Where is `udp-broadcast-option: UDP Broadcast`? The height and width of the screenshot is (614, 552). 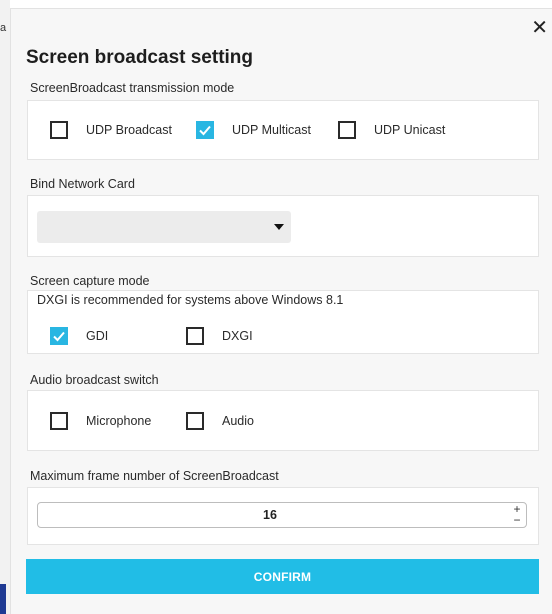
udp-broadcast-option: UDP Broadcast is located at coordinates (111, 130).